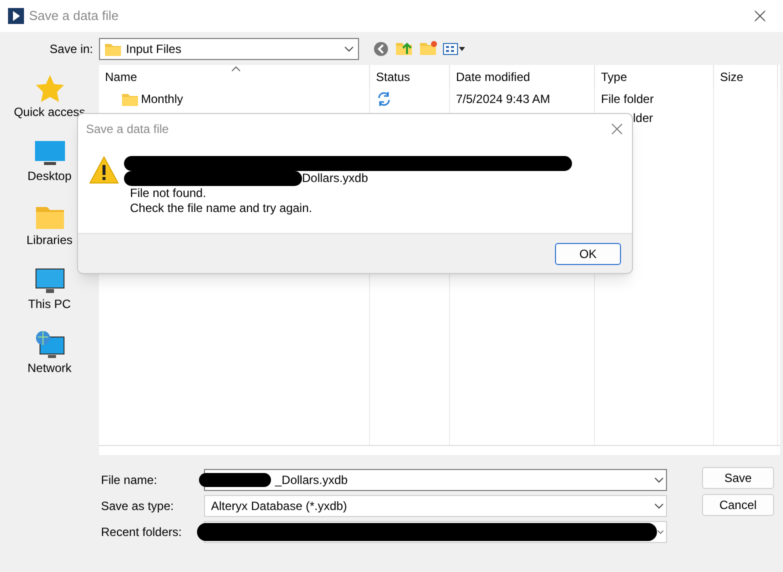 Image resolution: width=783 pixels, height=572 pixels. What do you see at coordinates (643, 117) in the screenshot?
I see `table-cell: lder` at bounding box center [643, 117].